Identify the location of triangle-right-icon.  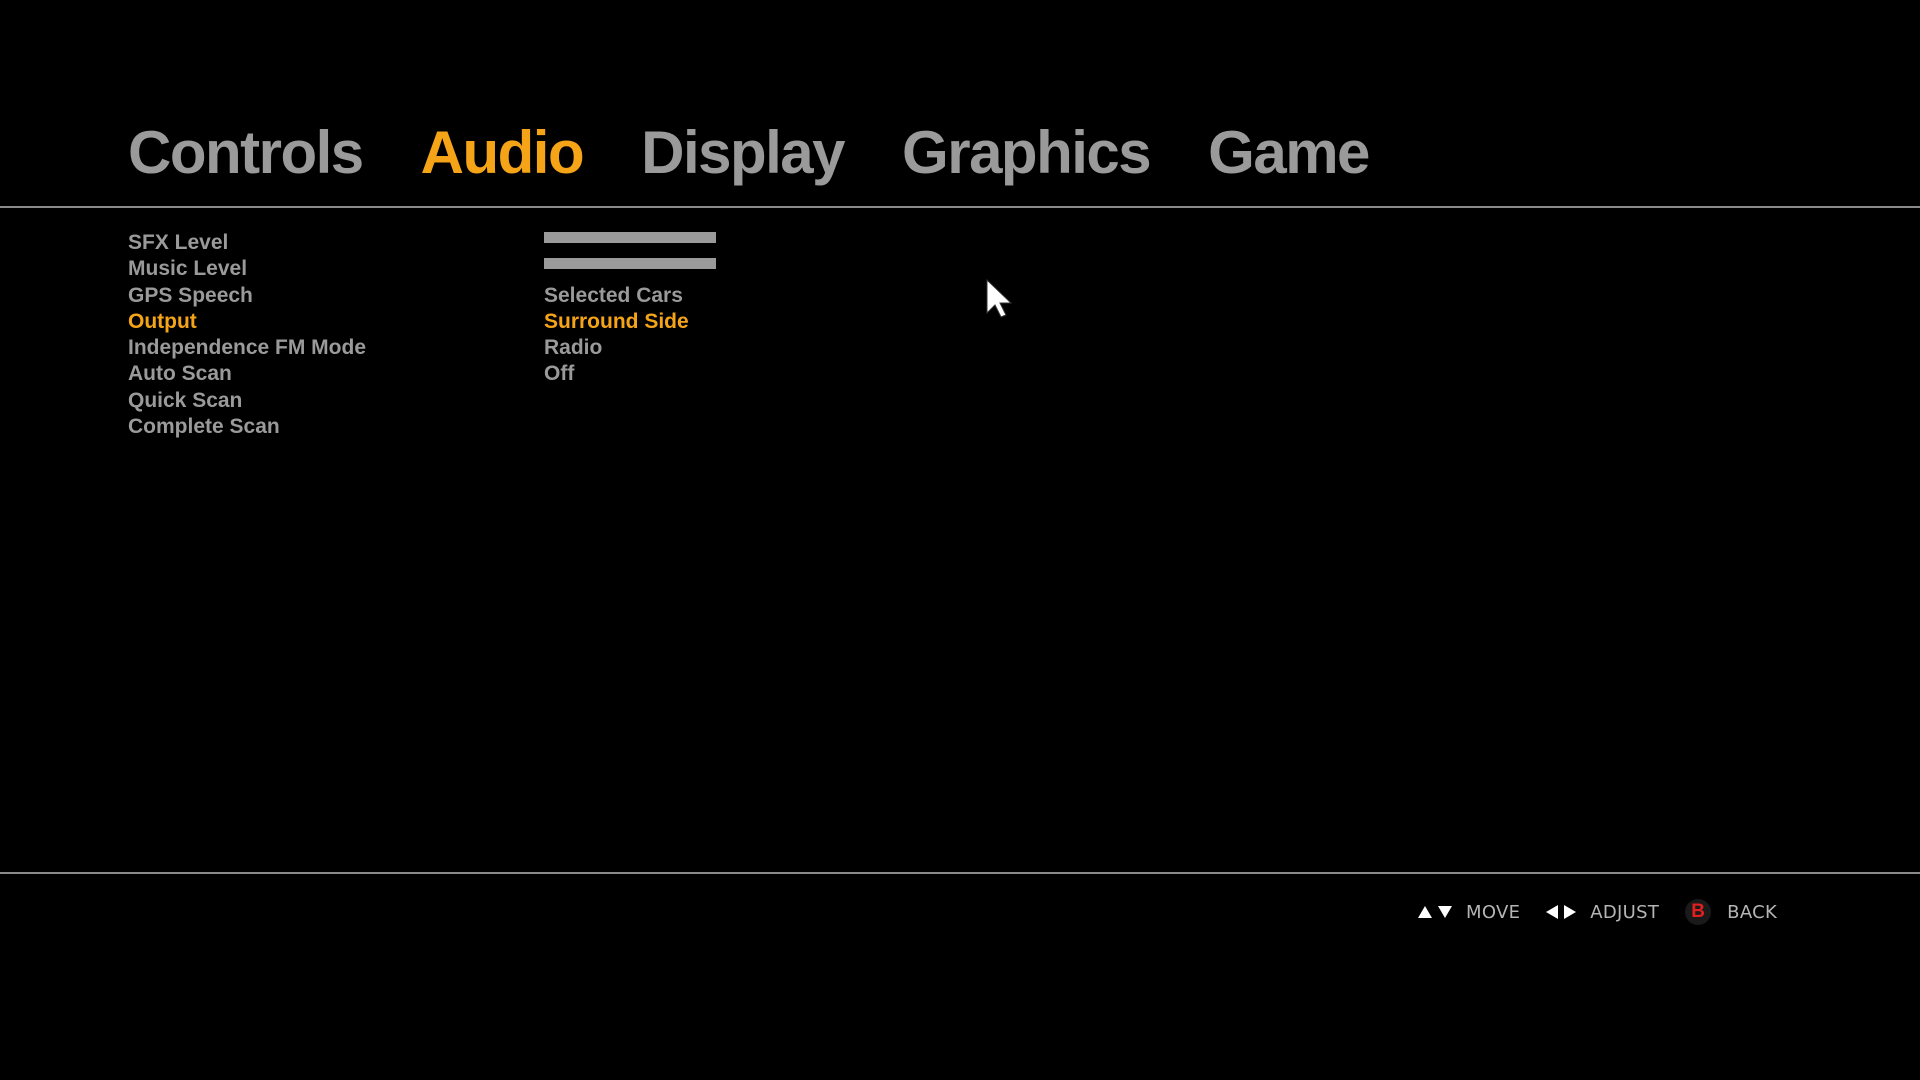
(1570, 912).